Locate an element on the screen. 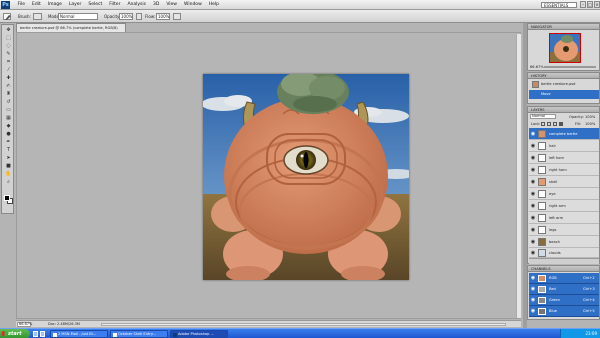 The image size is (600, 338). layer-right-arm: ◉ right arm is located at coordinates (564, 206).